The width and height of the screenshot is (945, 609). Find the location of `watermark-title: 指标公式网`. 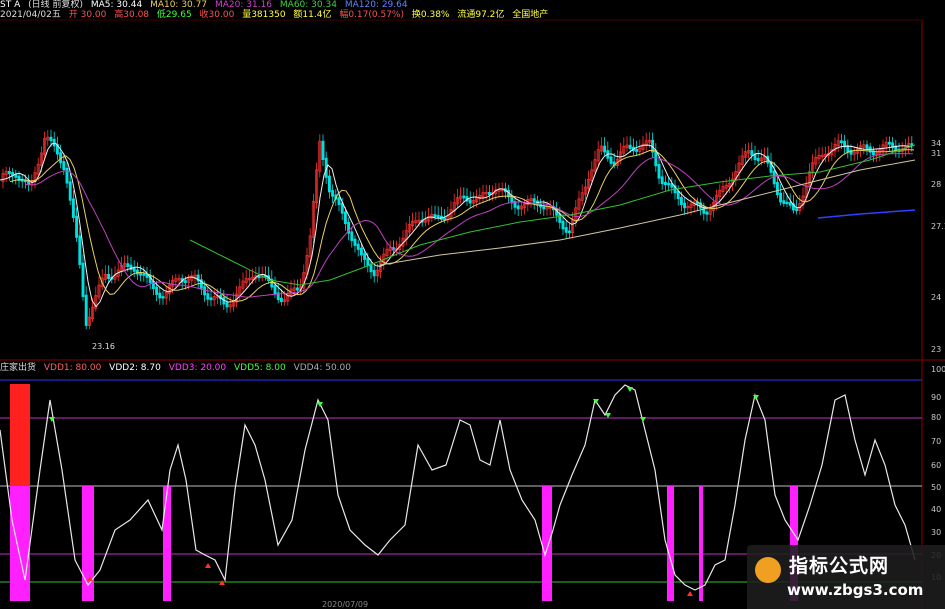

watermark-title: 指标公式网 is located at coordinates (839, 566).